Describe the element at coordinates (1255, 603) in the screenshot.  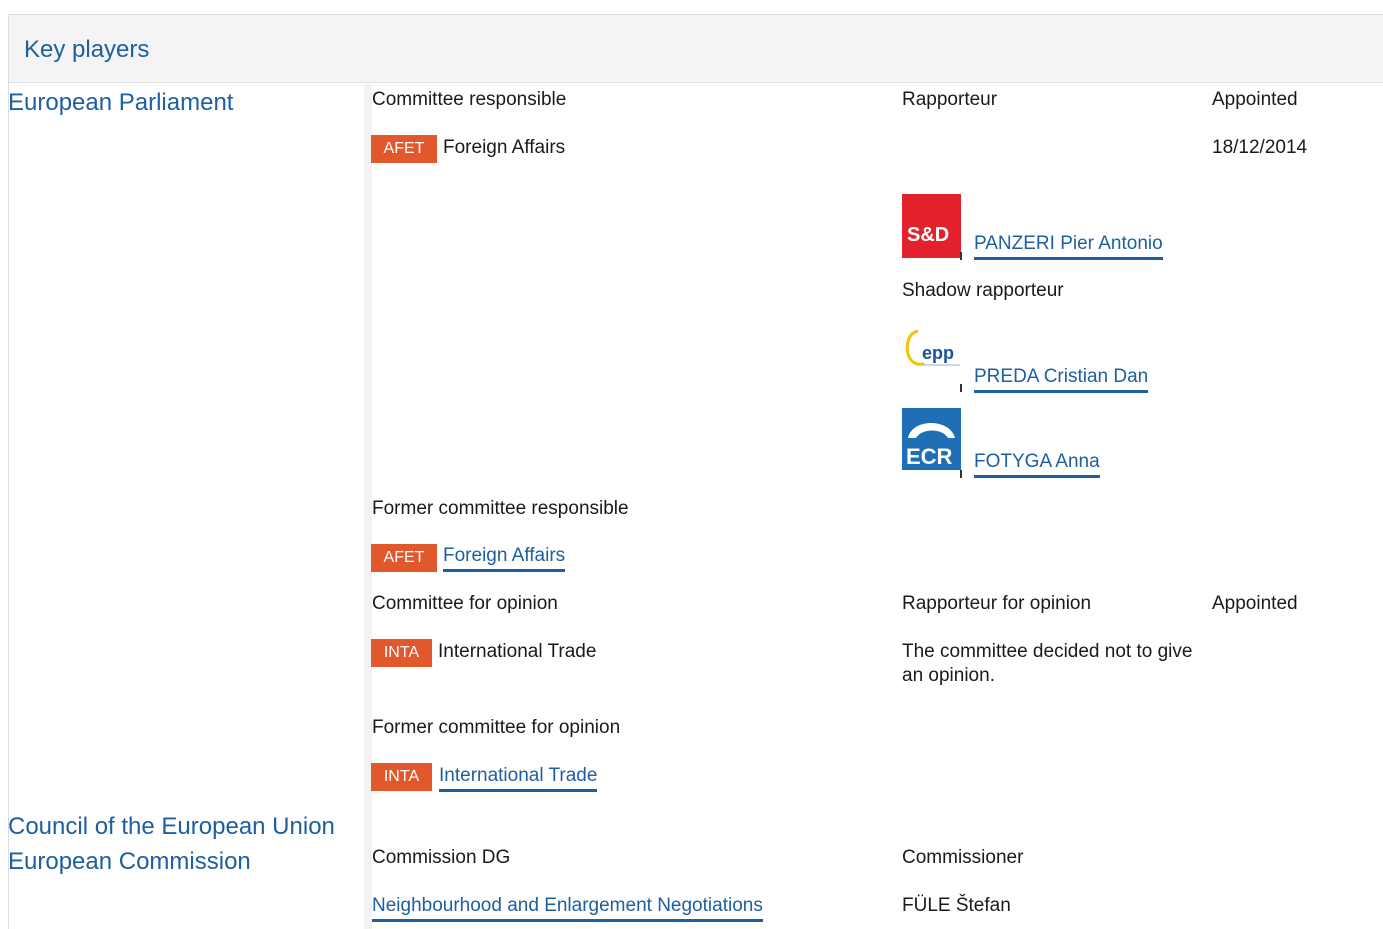
I see `col-appointed-opinion: Appointed` at that location.